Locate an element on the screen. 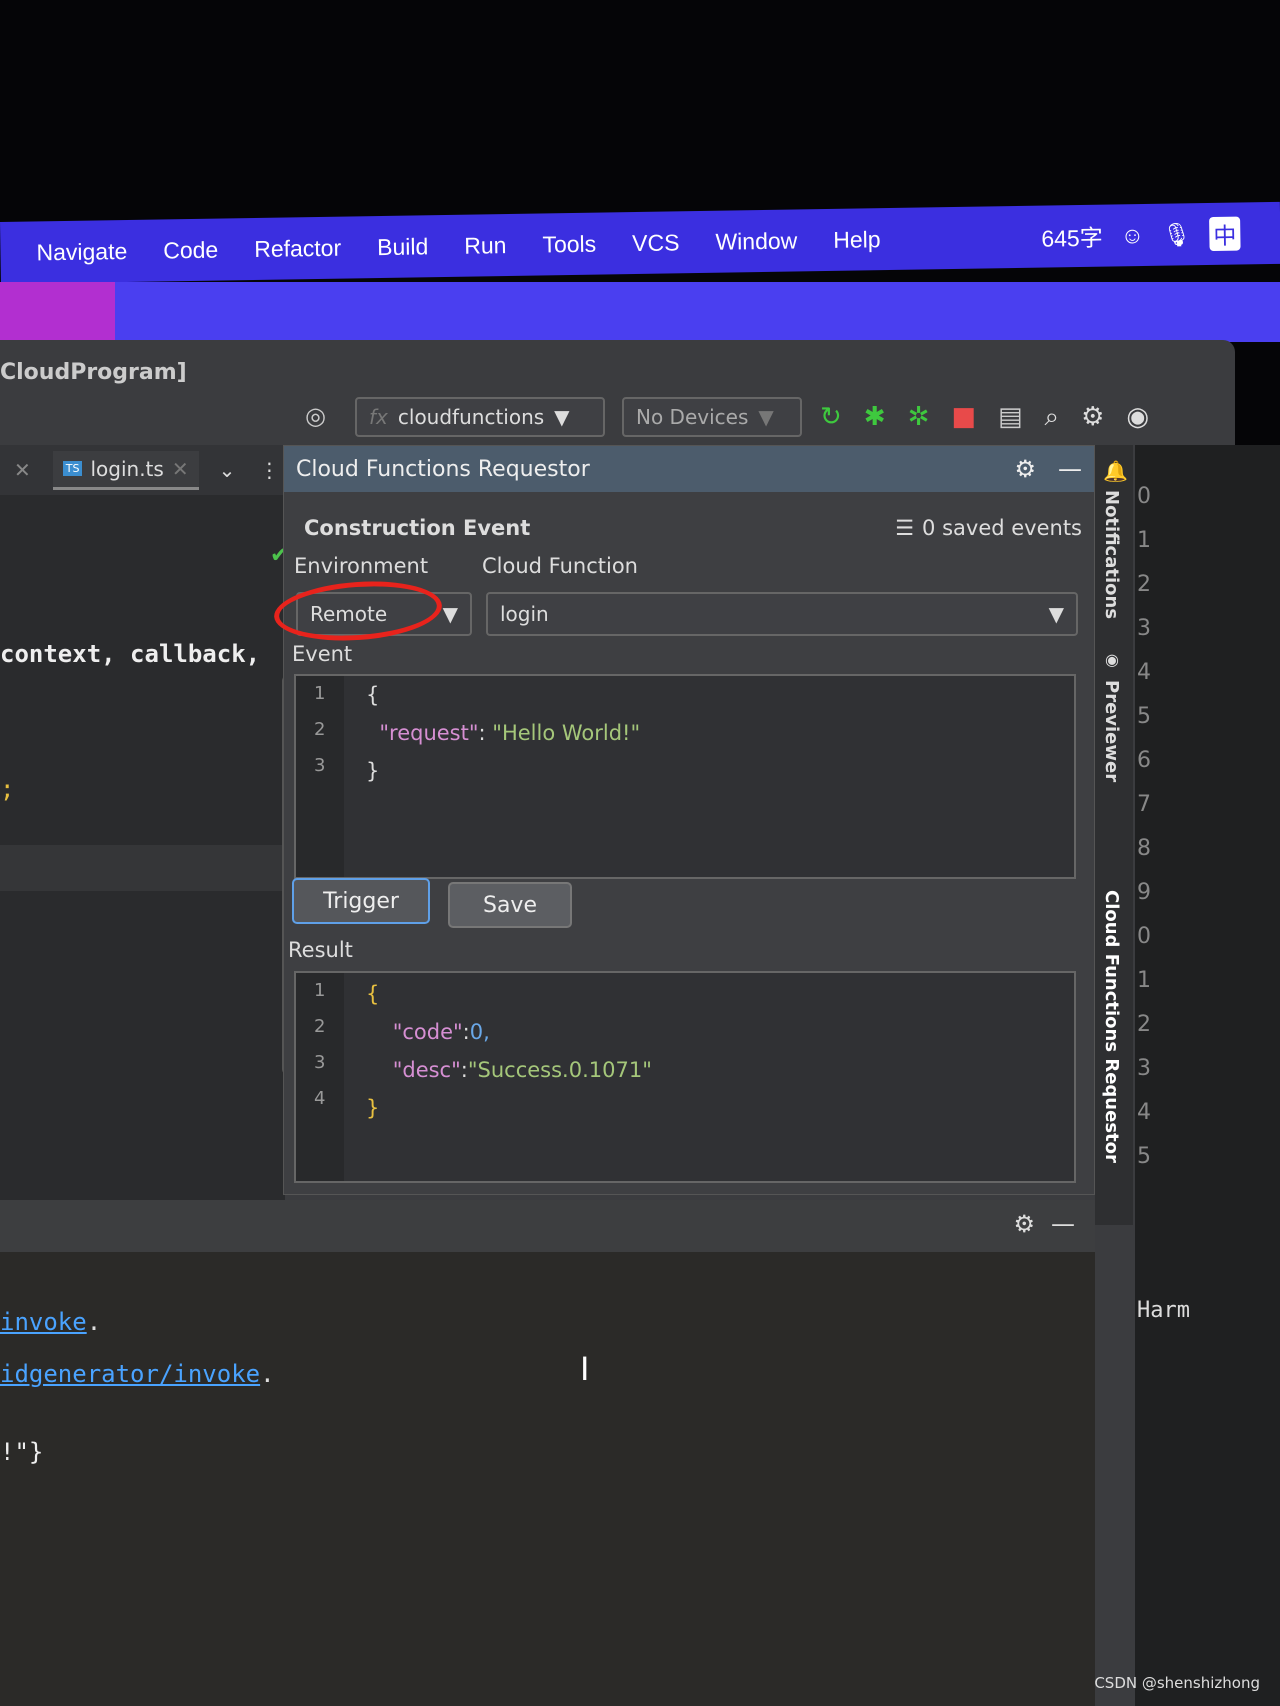 The image size is (1280, 1706). desktop-background is located at coordinates (640, 312).